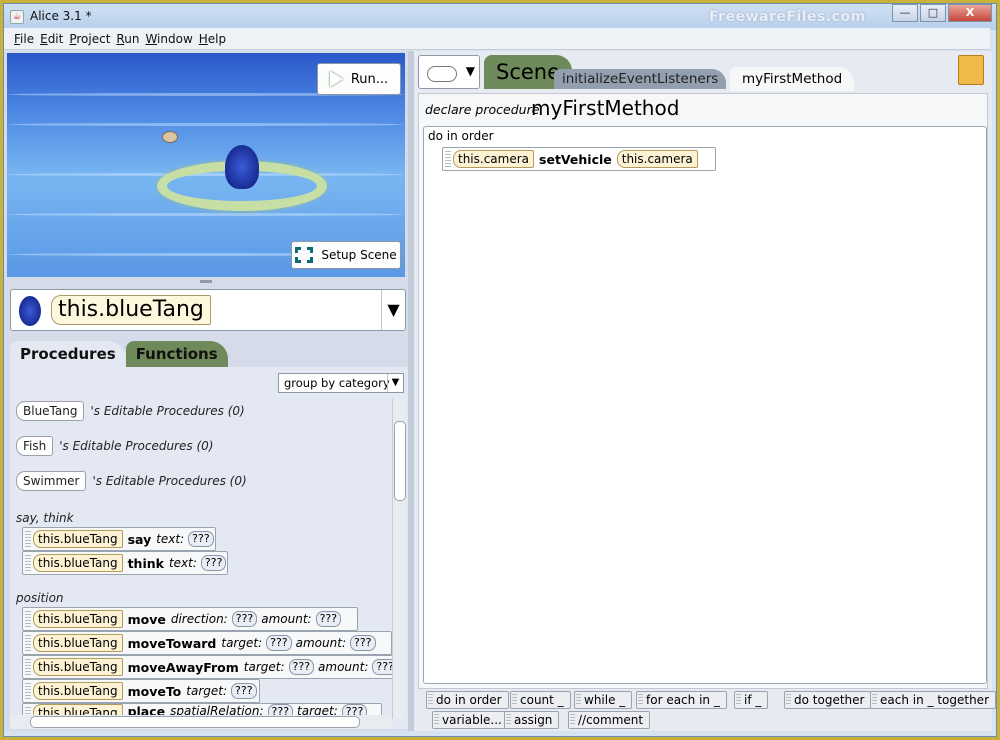 The height and width of the screenshot is (740, 1000). What do you see at coordinates (359, 255) in the screenshot?
I see `setup-scene-label: Setup Scene` at bounding box center [359, 255].